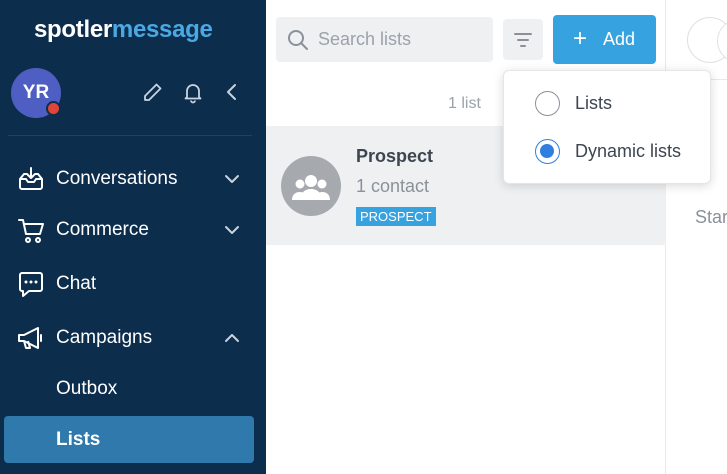 This screenshot has height=474, width=727. I want to click on nav-subitem-lists: Lists, so click(78, 440).